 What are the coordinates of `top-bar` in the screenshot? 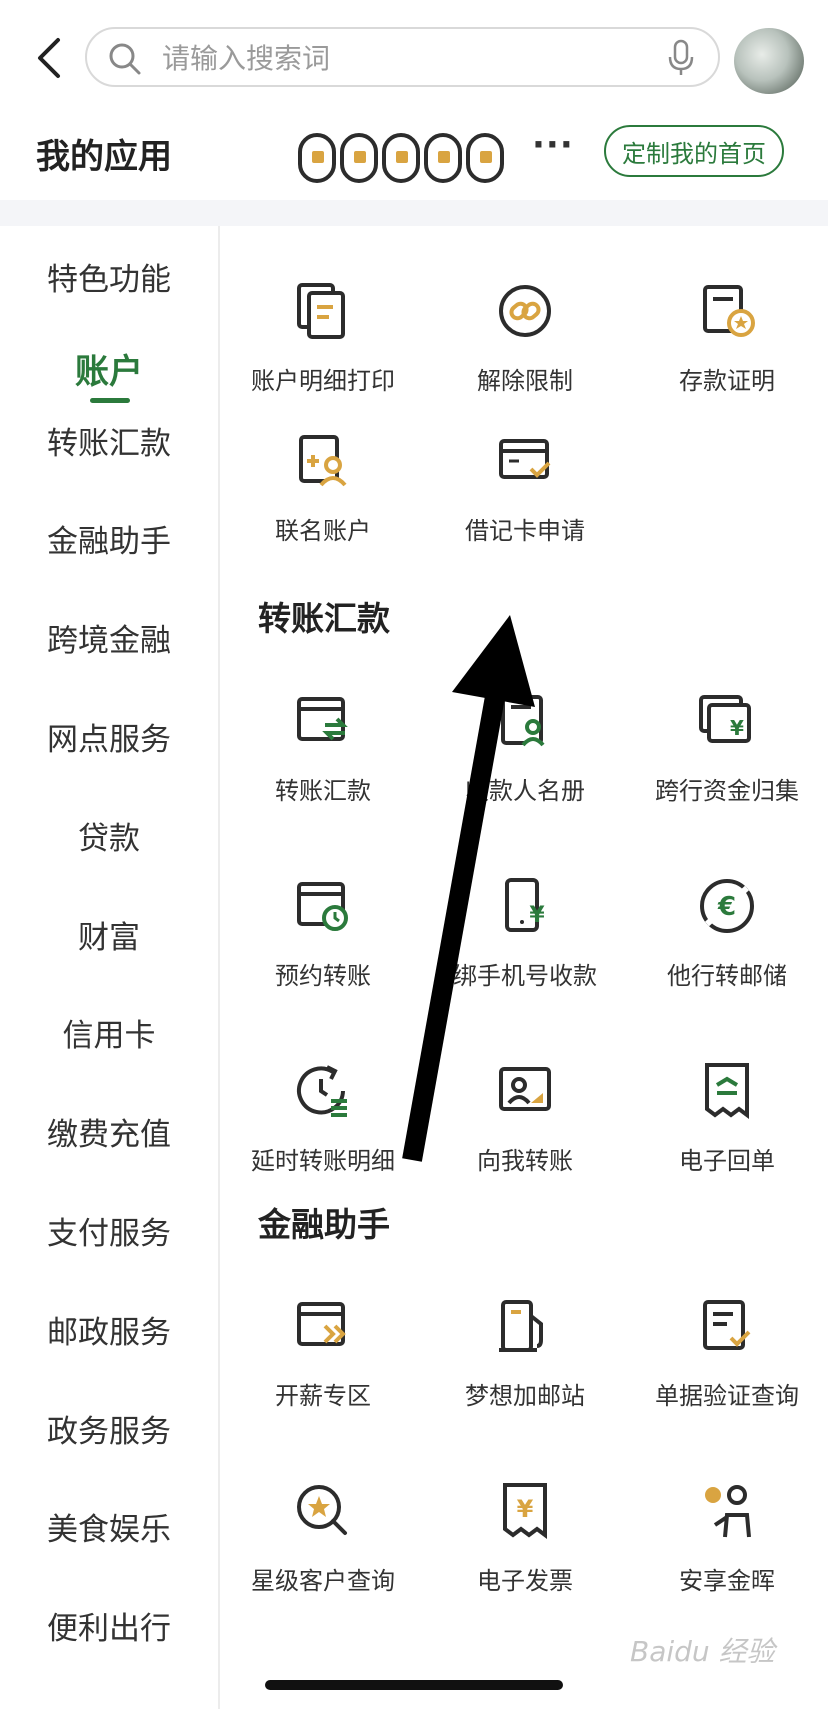 It's located at (414, 57).